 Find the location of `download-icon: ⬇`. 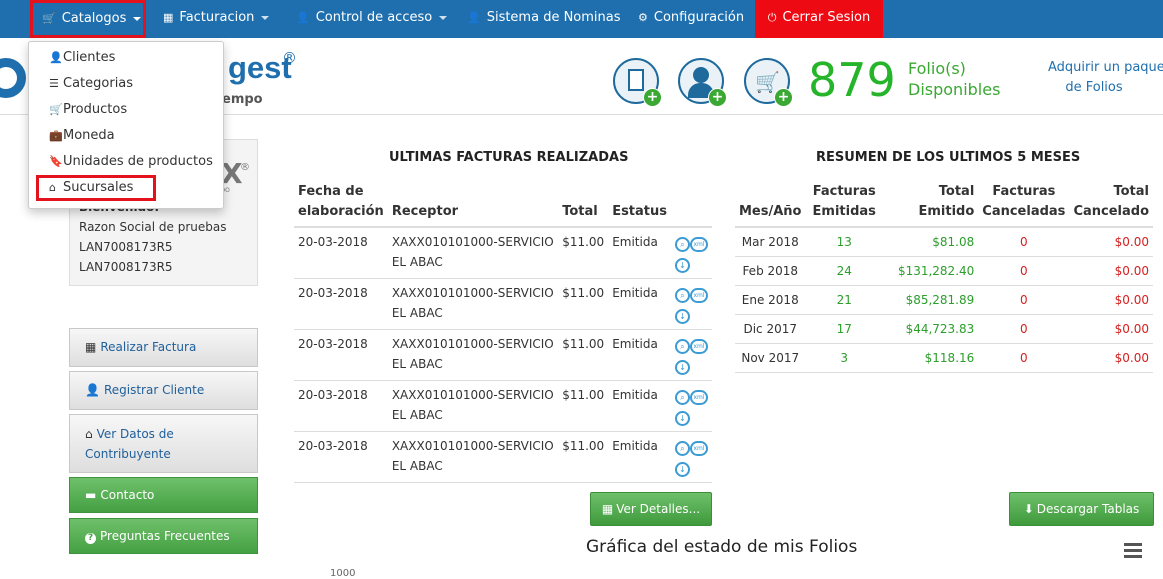

download-icon: ⬇ is located at coordinates (1028, 509).